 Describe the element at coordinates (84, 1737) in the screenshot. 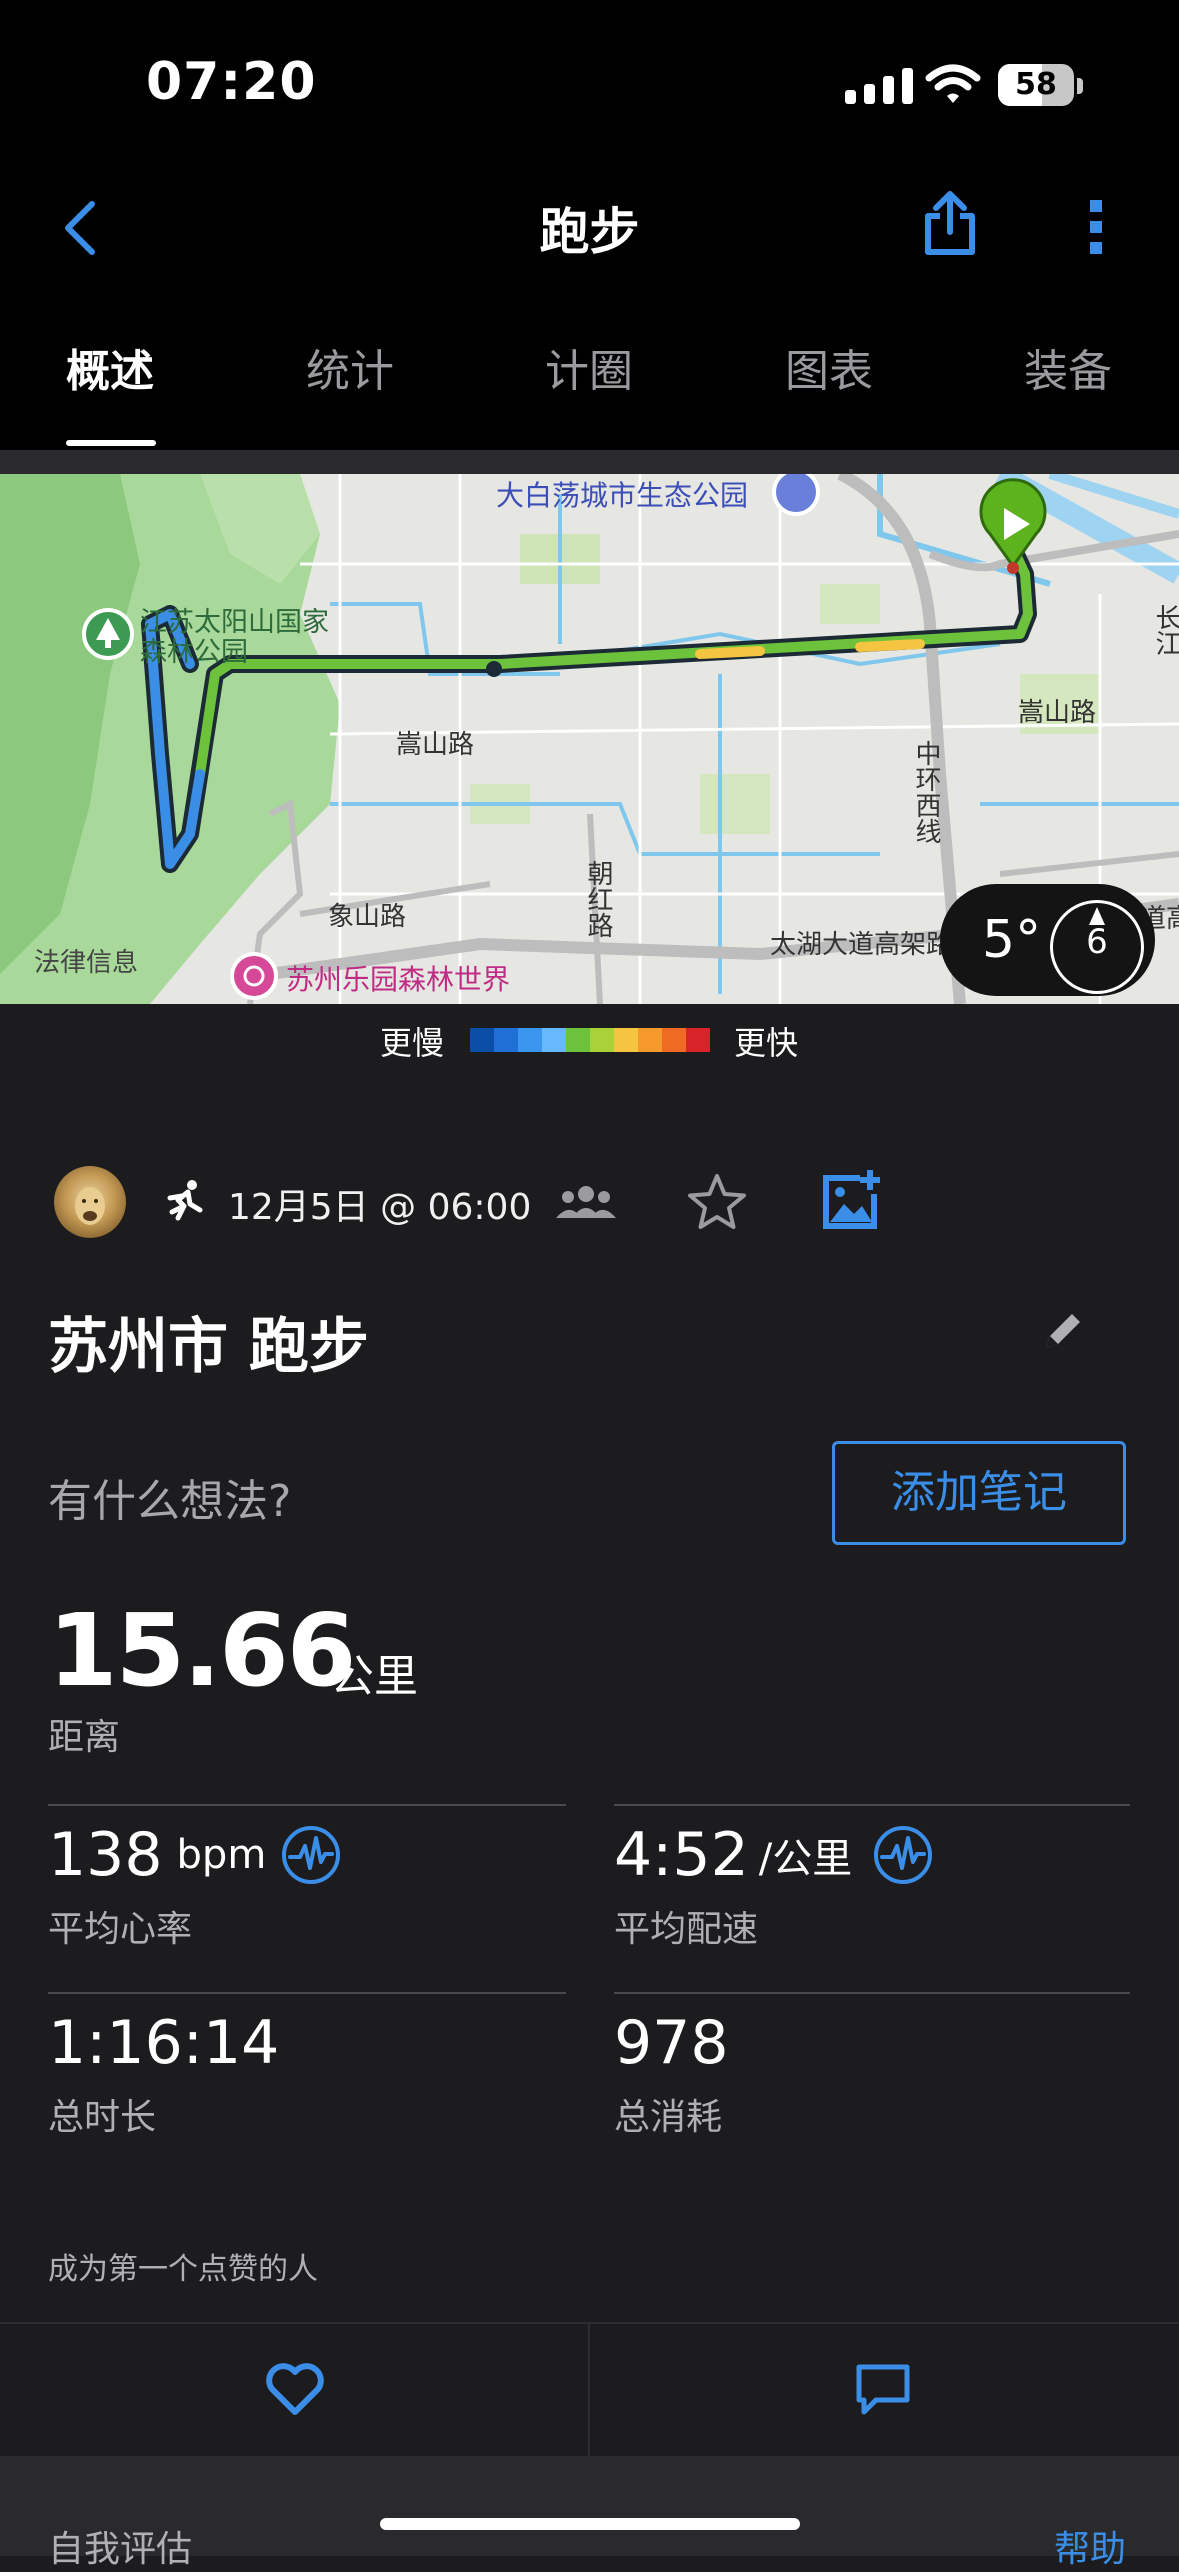

I see `distance-label: 距离` at that location.